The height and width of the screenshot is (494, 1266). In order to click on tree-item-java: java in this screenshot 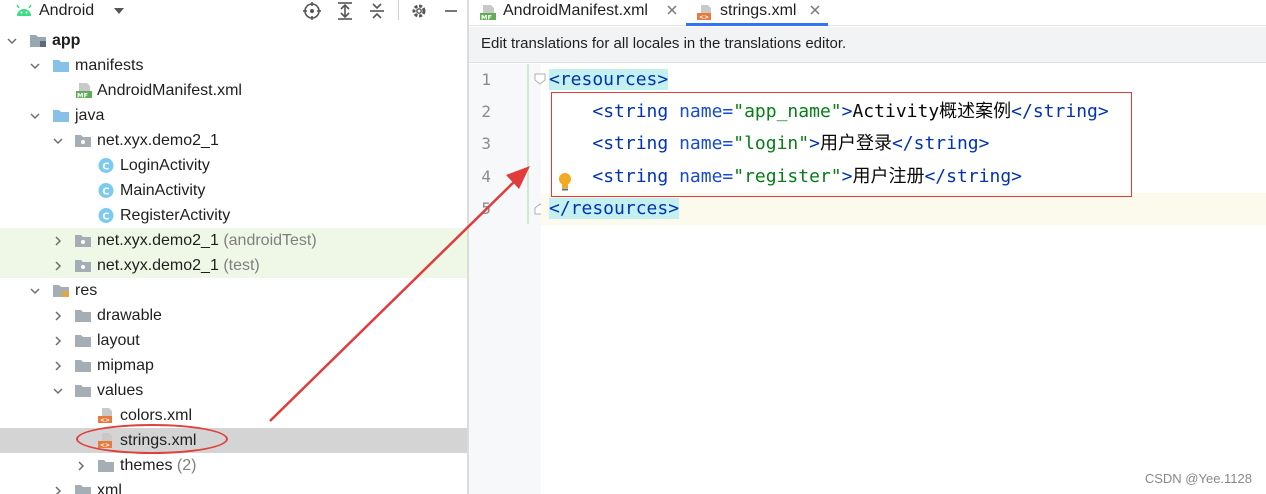, I will do `click(233, 115)`.